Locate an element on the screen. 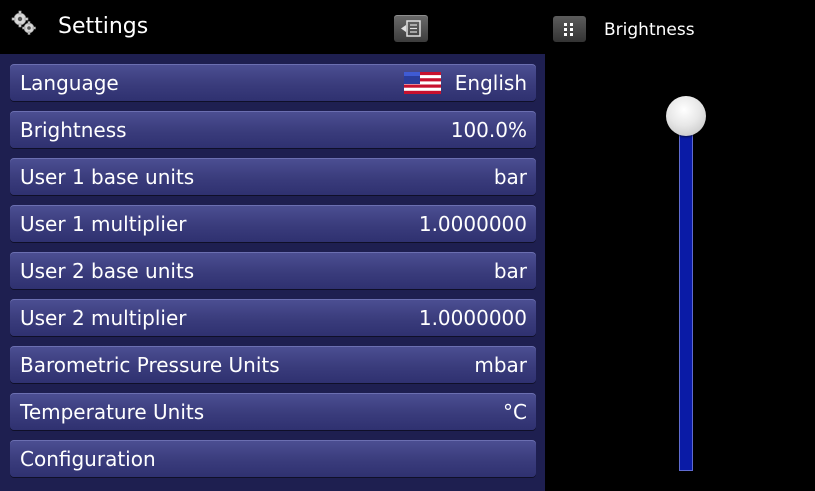 This screenshot has height=491, width=815. back-button is located at coordinates (411, 28).